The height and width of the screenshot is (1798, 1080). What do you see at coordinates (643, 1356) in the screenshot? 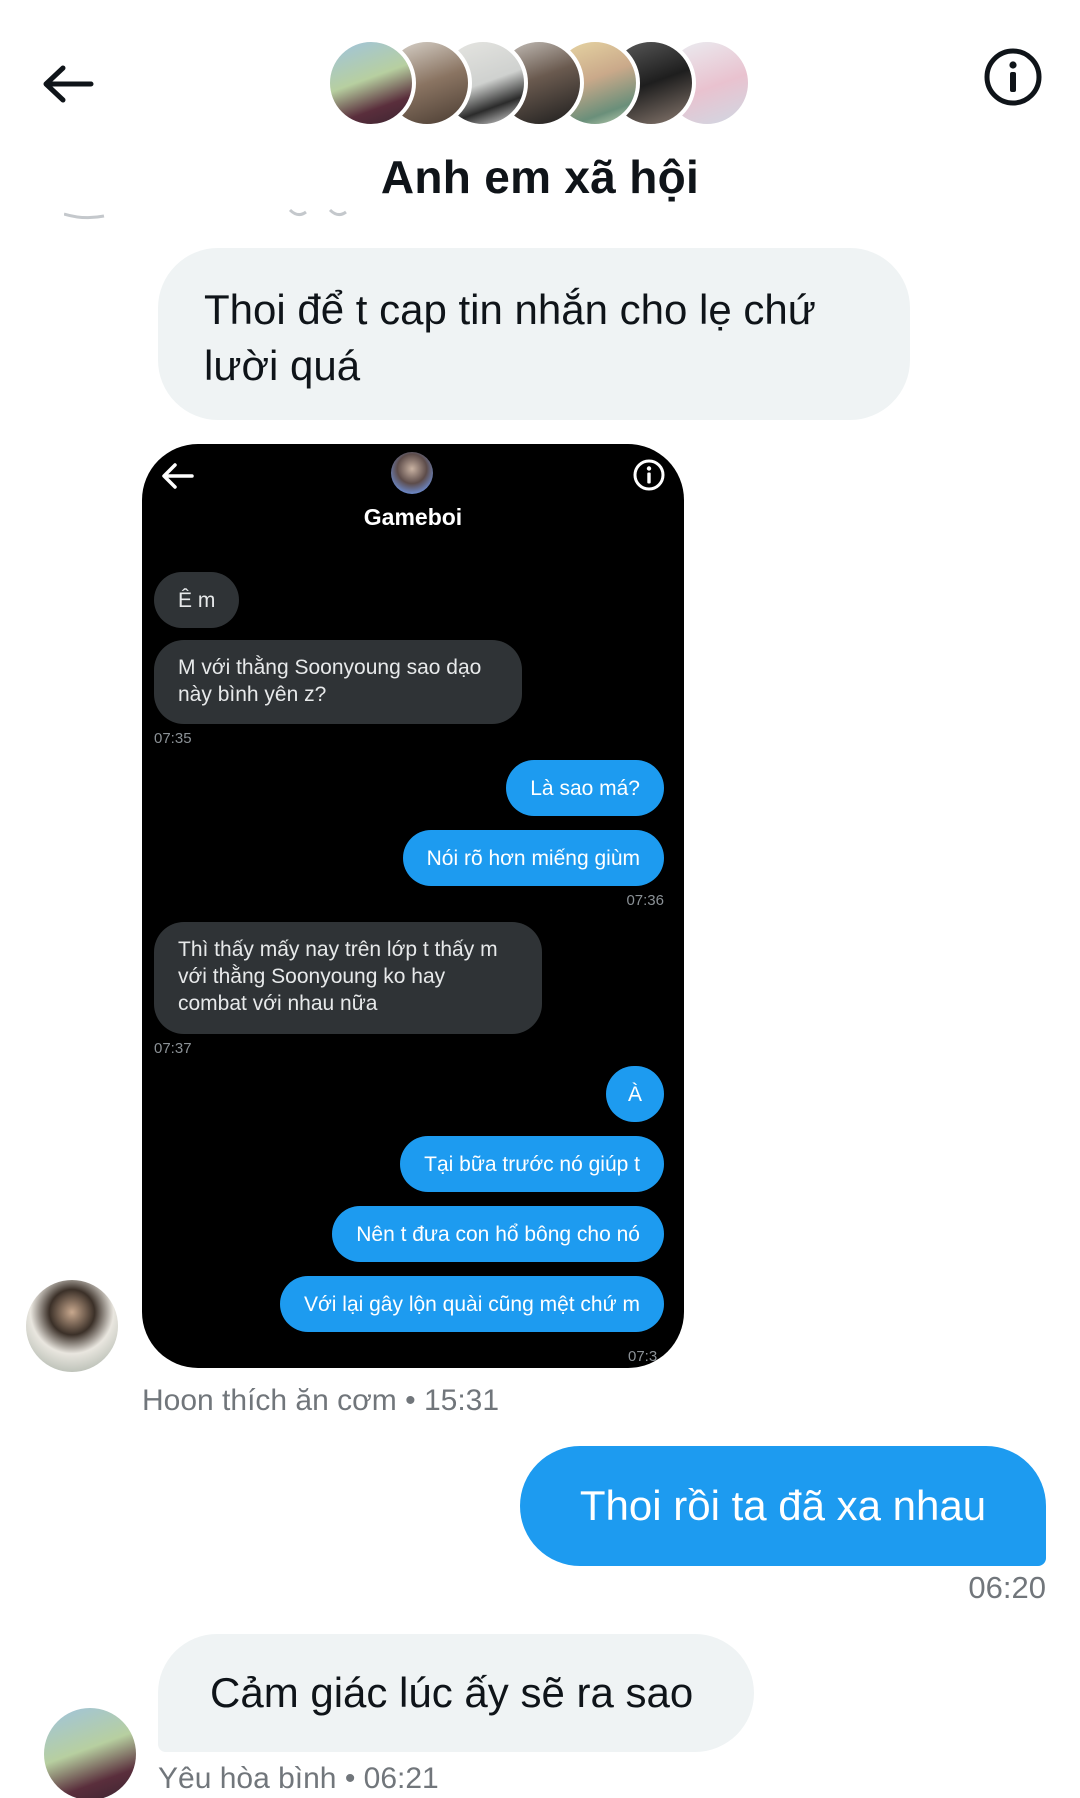
I see `screenshot-timestamp: 07:3` at bounding box center [643, 1356].